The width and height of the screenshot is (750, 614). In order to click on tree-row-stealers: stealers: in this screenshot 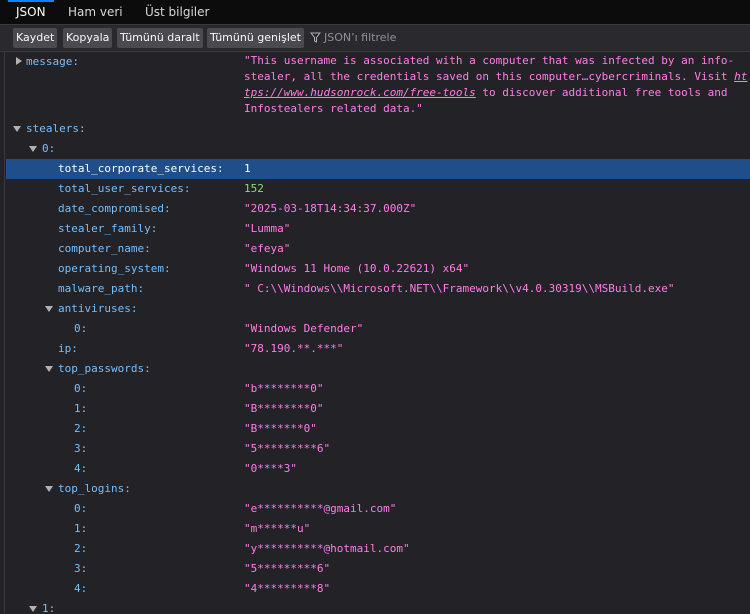, I will do `click(378, 129)`.